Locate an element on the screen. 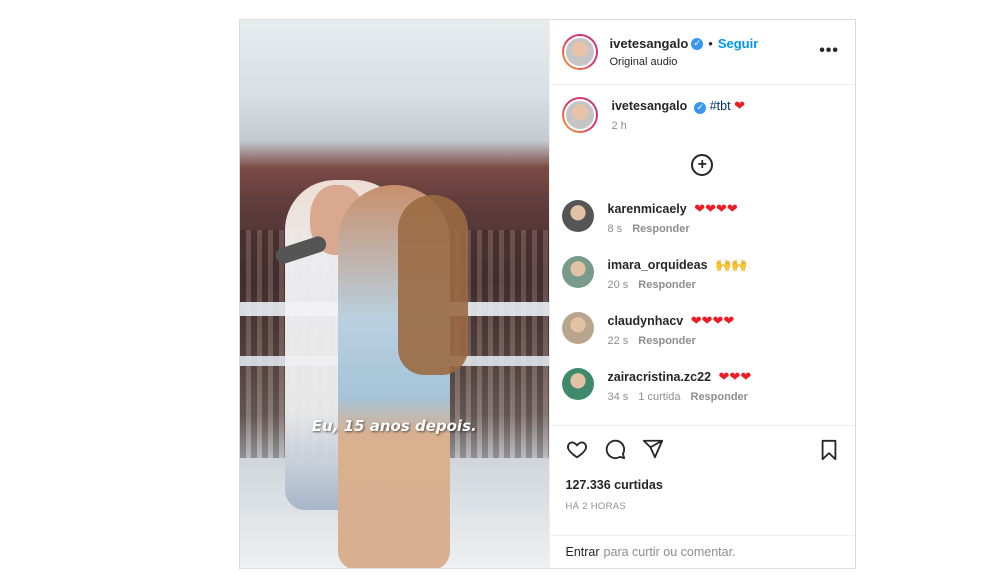 The height and width of the screenshot is (583, 984). video-person-hair is located at coordinates (433, 285).